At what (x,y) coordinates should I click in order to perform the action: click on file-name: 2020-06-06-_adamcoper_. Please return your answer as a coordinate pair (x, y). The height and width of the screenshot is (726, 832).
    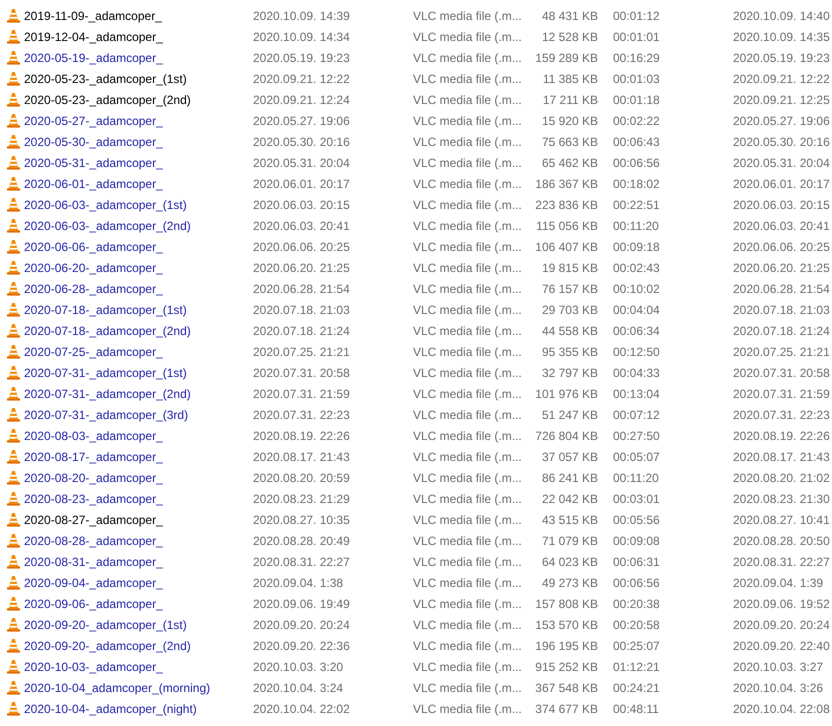
    Looking at the image, I should click on (138, 247).